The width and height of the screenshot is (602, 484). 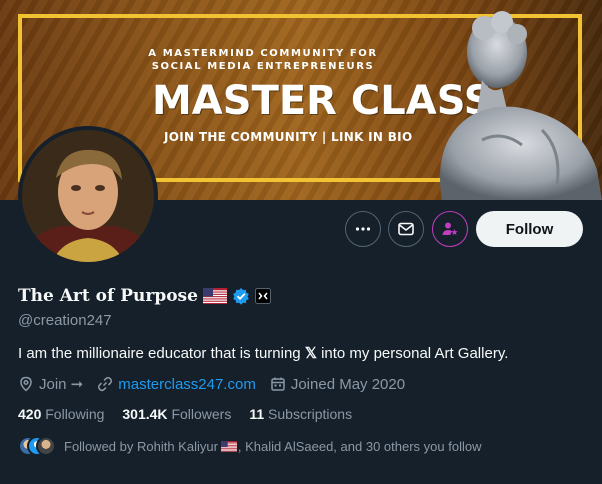 I want to click on profile-name-row: The Art of Purpose, so click(x=144, y=296).